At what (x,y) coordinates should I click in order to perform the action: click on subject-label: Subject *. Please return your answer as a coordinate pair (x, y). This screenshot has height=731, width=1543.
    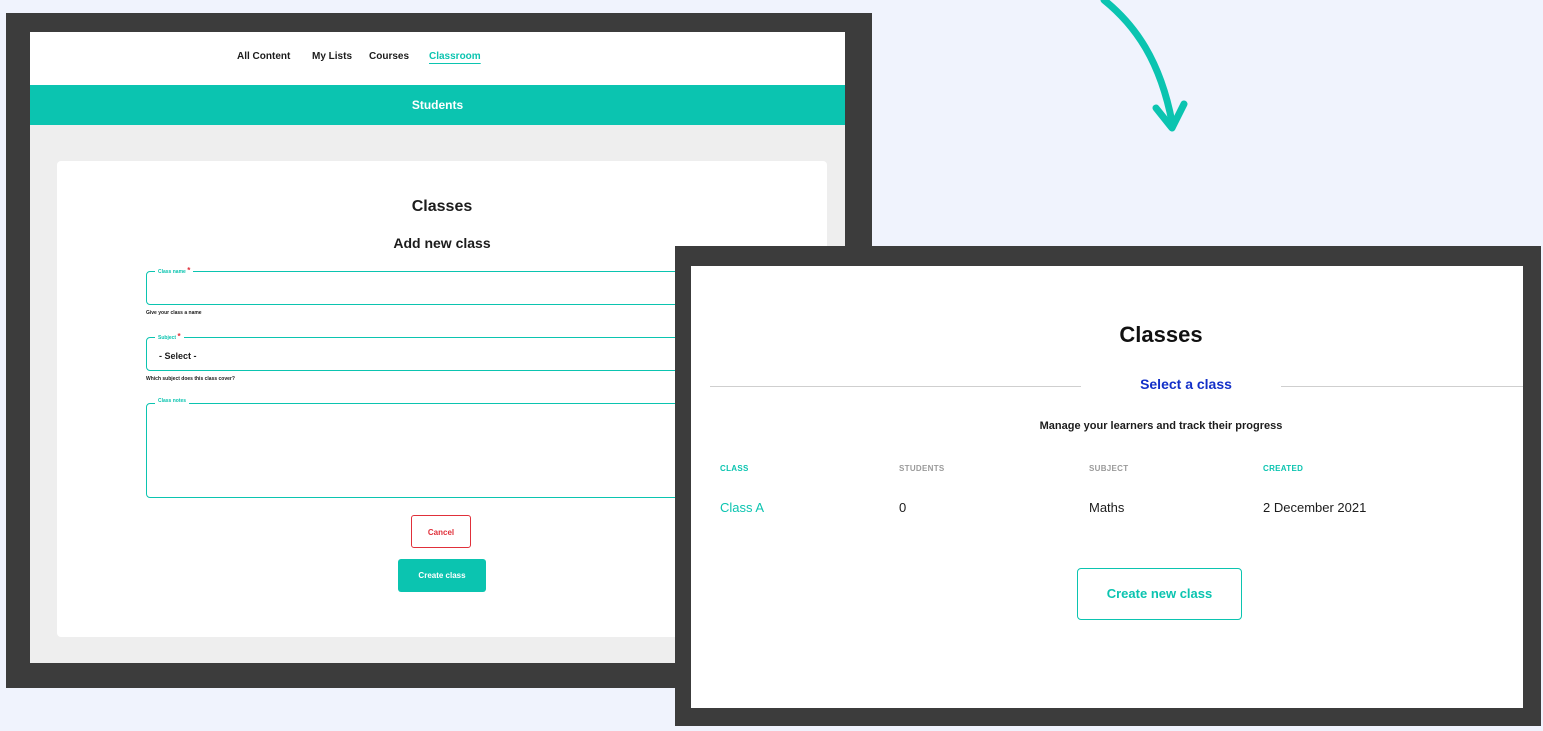
    Looking at the image, I should click on (169, 336).